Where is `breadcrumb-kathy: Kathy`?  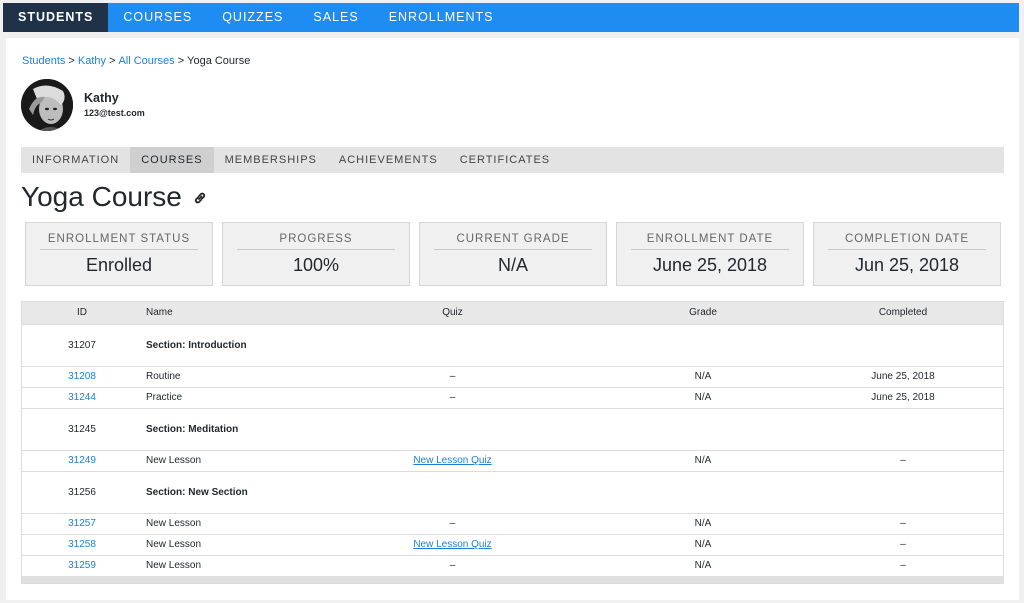
breadcrumb-kathy: Kathy is located at coordinates (92, 61).